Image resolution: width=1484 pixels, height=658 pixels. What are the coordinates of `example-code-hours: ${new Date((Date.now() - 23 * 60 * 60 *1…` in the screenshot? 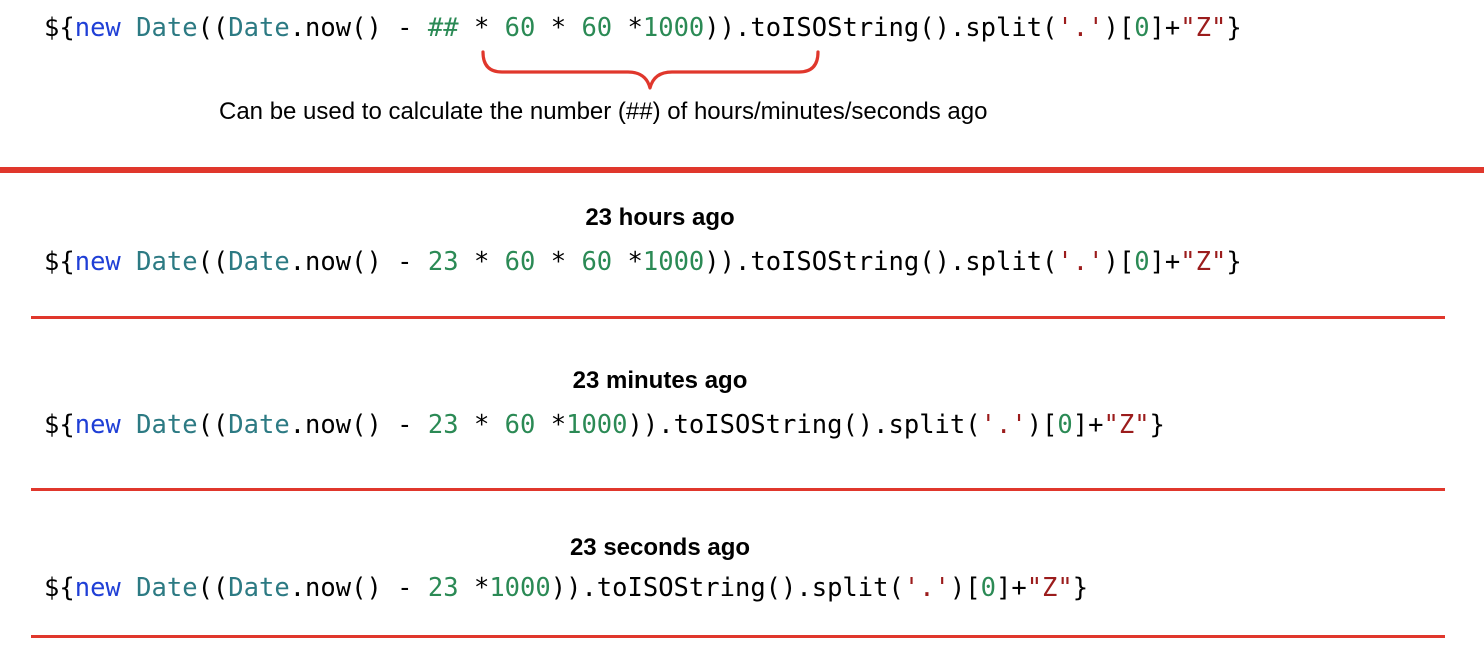 It's located at (643, 262).